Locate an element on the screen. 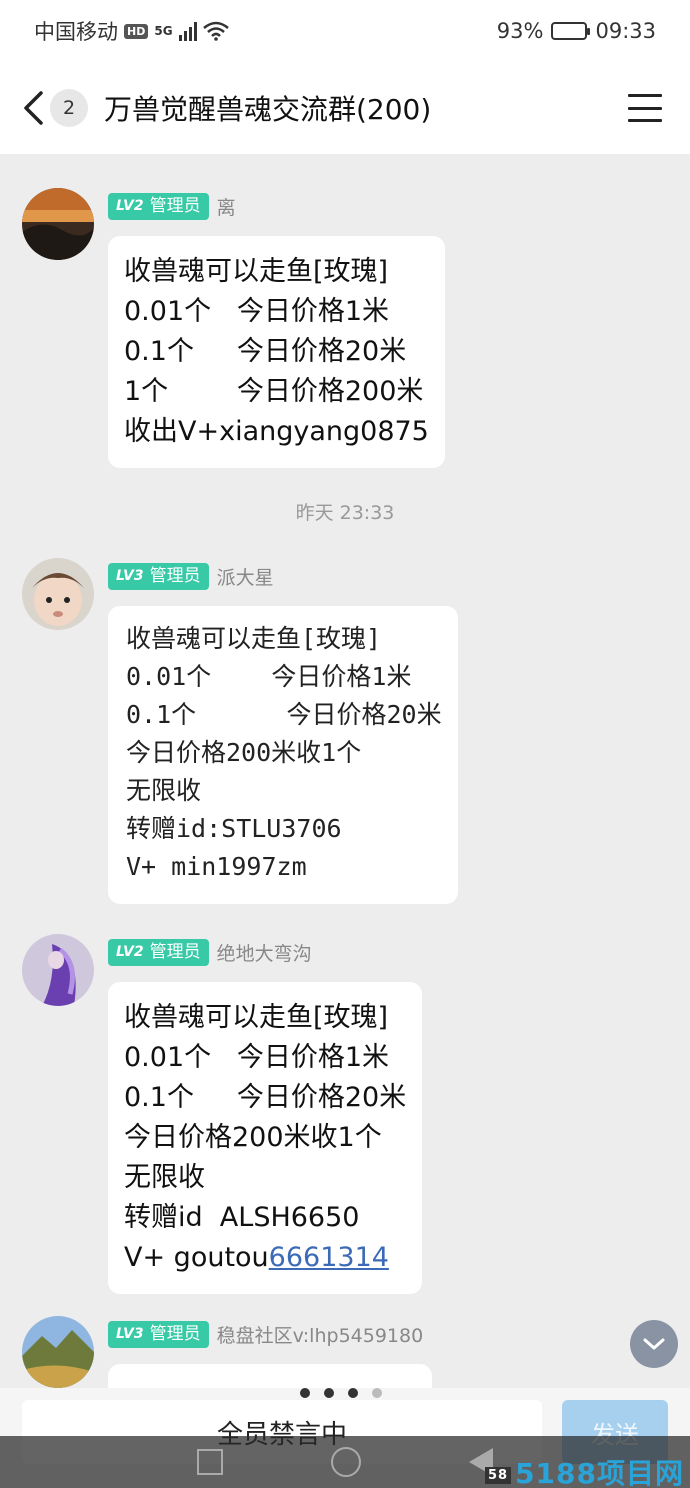  message-line: V+ goutou6661314 is located at coordinates (265, 1258).